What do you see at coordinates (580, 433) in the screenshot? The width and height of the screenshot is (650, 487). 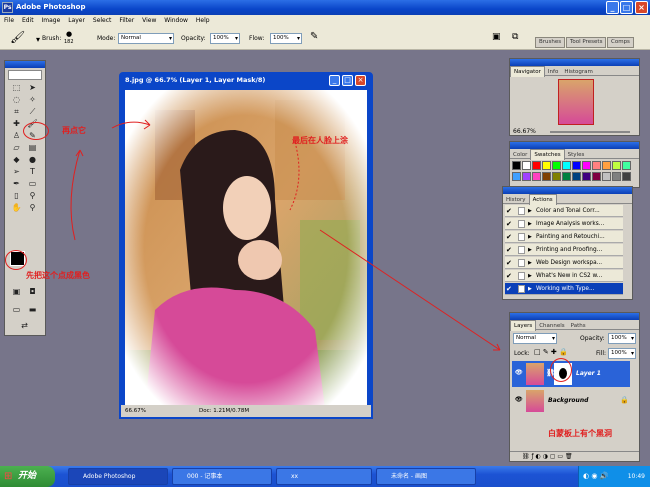 I see `annotation-black-hole: 白蒙板上有个黑洞` at bounding box center [580, 433].